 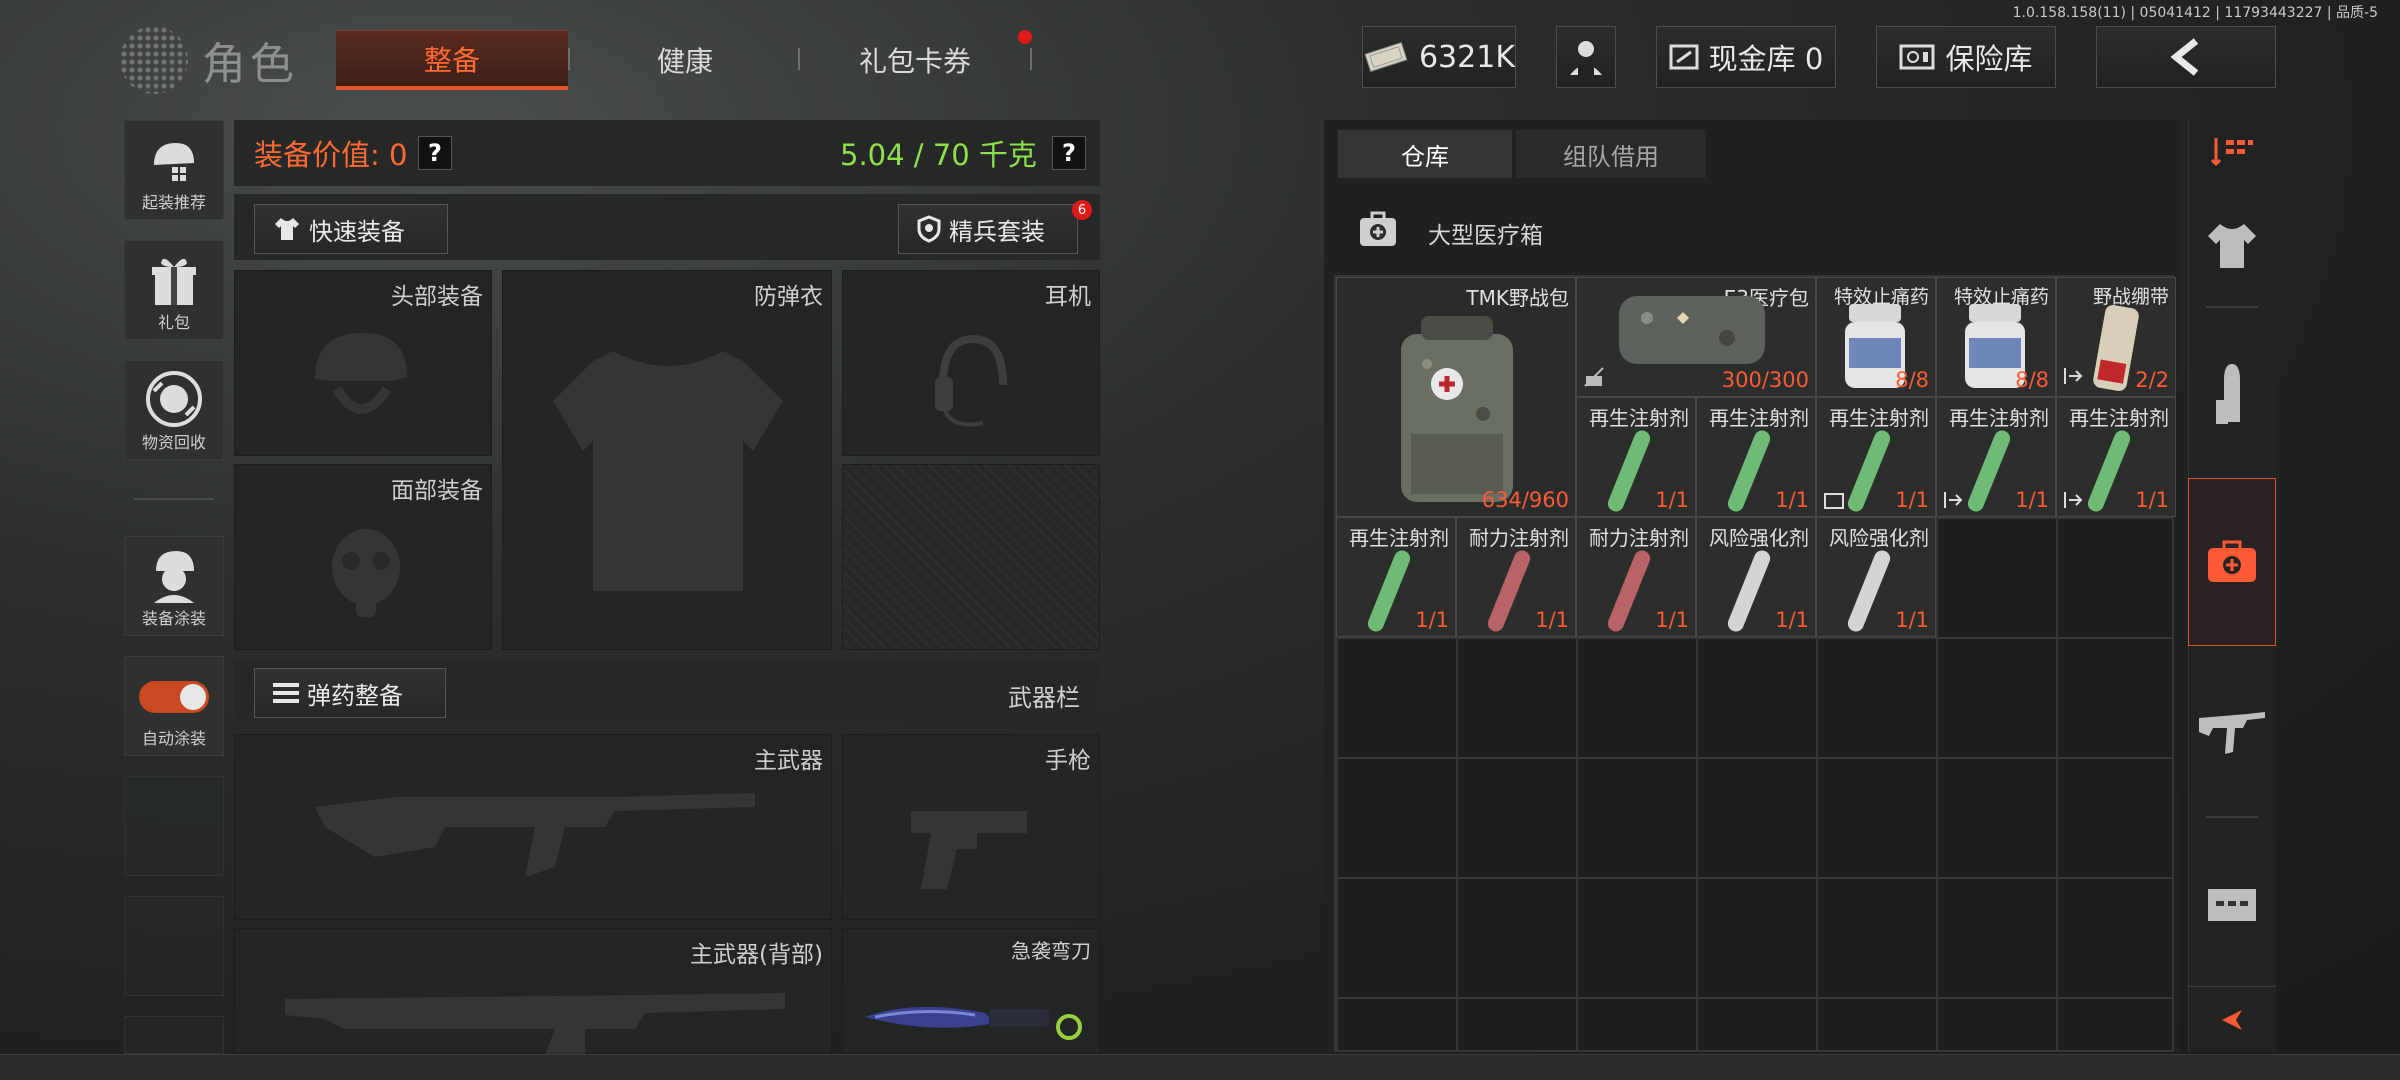 What do you see at coordinates (174, 586) in the screenshot?
I see `gear-skin-button: 装备涂装` at bounding box center [174, 586].